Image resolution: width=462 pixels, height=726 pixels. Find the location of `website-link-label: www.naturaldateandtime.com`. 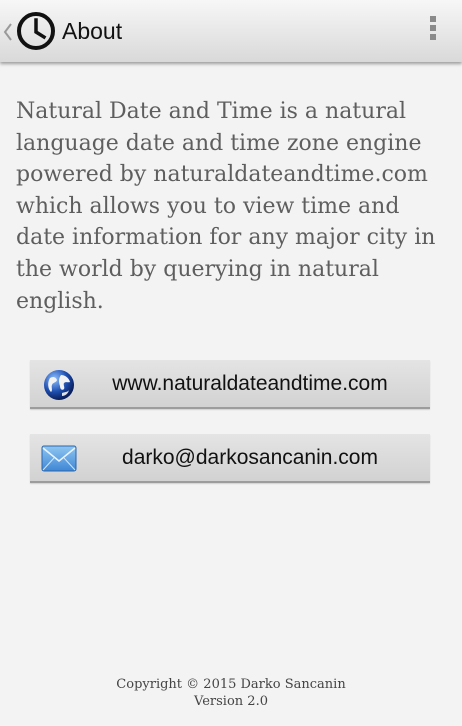

website-link-label: www.naturaldateandtime.com is located at coordinates (250, 383).